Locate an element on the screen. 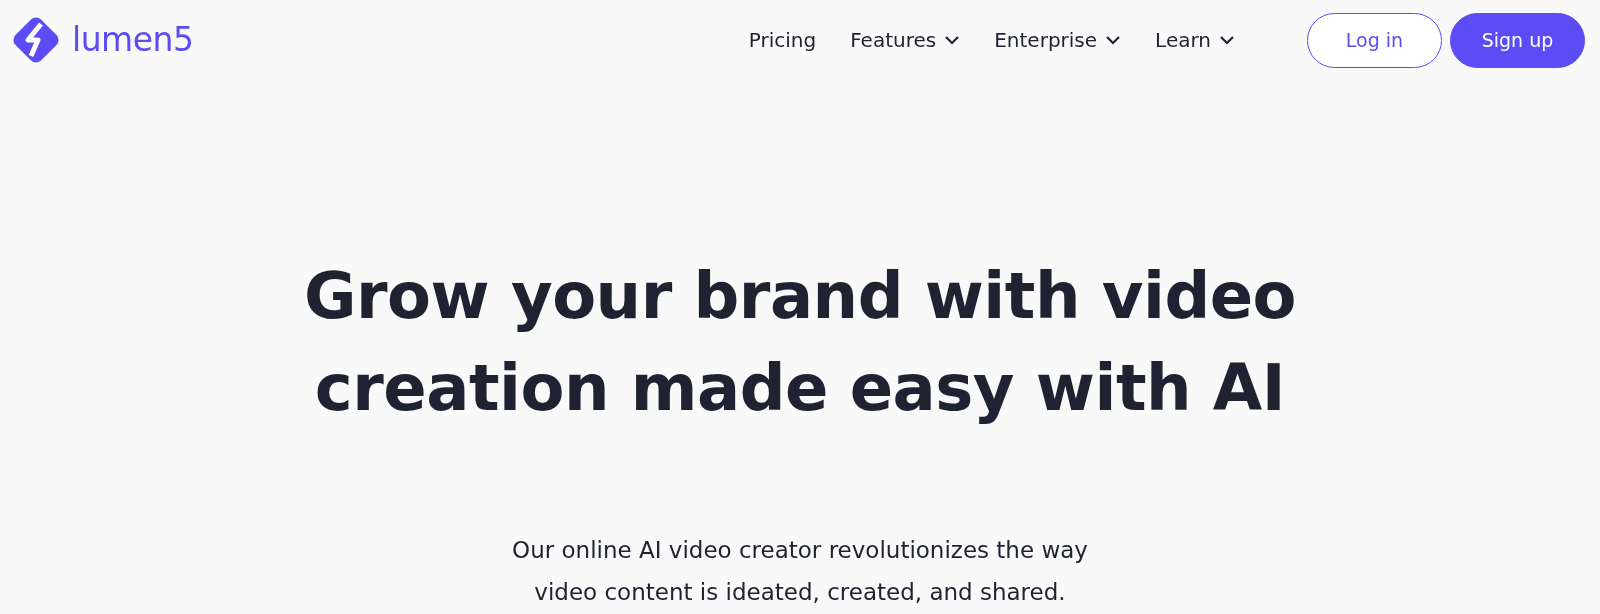 This screenshot has width=1600, height=614. signup-button: Sign up is located at coordinates (1517, 40).